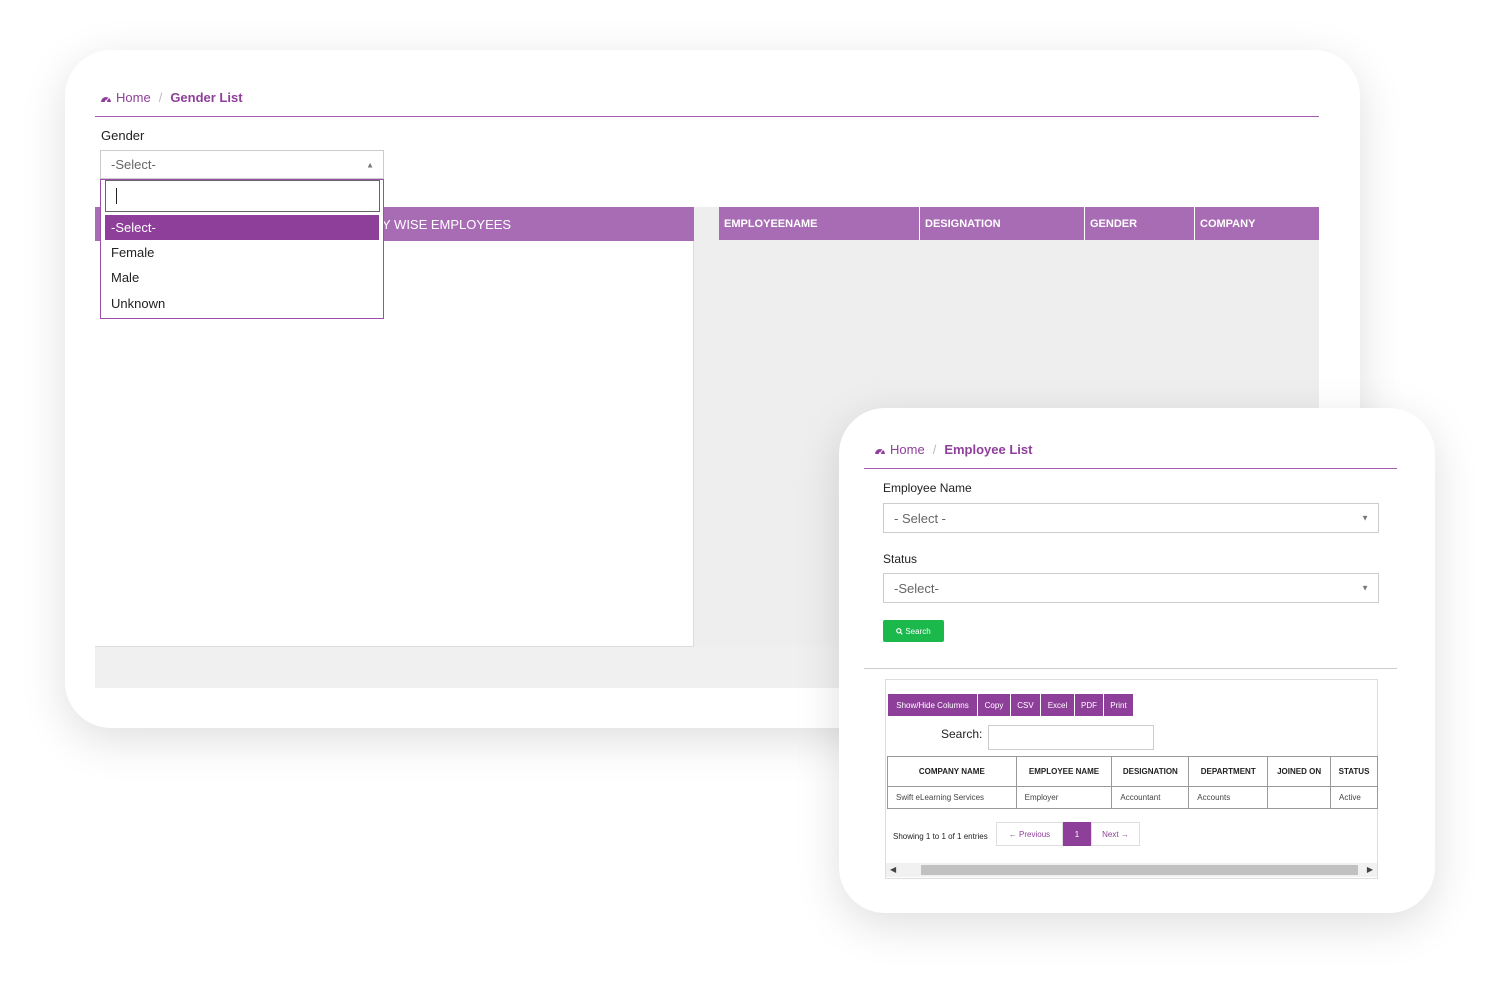 This screenshot has width=1500, height=993. What do you see at coordinates (242, 277) in the screenshot?
I see `option-male: Male` at bounding box center [242, 277].